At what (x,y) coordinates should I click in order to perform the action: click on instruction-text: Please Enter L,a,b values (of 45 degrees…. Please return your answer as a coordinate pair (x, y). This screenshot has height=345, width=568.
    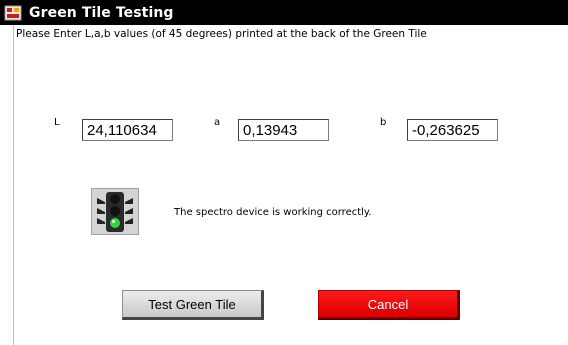
    Looking at the image, I should click on (221, 34).